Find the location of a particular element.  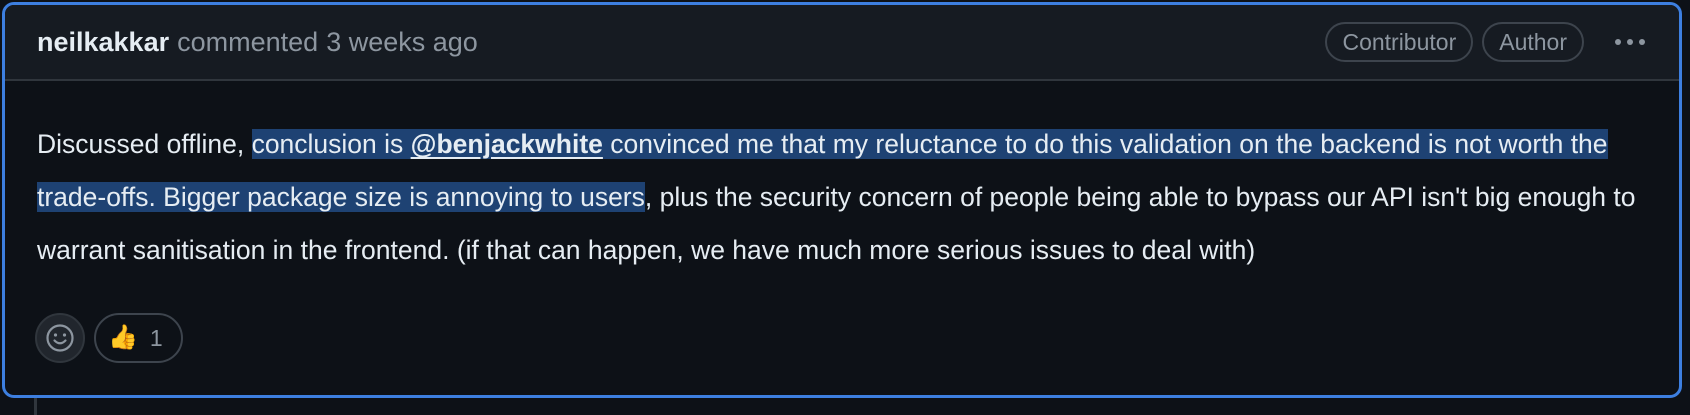

reactions-bar: 👍 1 is located at coordinates (109, 338).